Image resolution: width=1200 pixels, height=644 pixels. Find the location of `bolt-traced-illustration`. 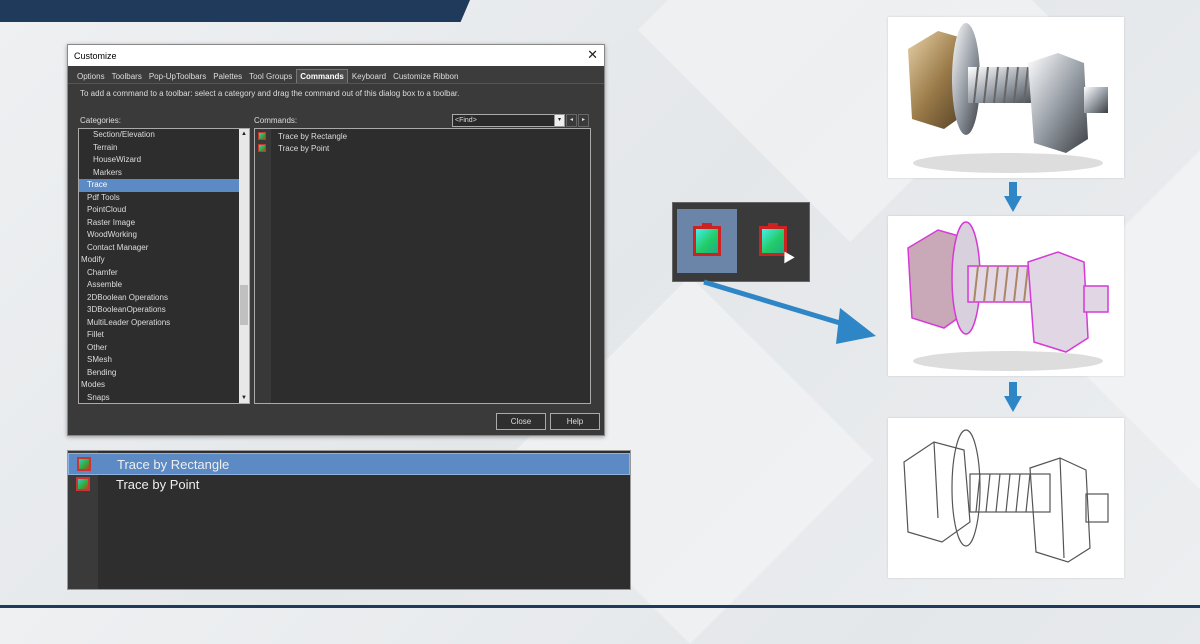

bolt-traced-illustration is located at coordinates (1008, 296).